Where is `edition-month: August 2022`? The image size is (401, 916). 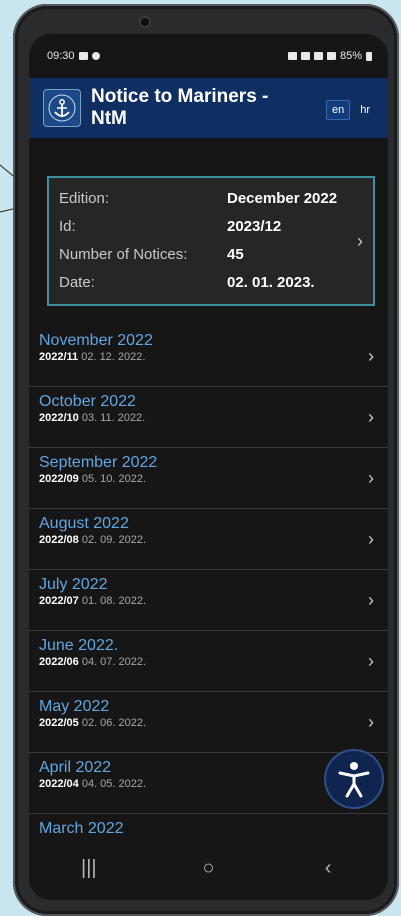
edition-month: August 2022 is located at coordinates (84, 523).